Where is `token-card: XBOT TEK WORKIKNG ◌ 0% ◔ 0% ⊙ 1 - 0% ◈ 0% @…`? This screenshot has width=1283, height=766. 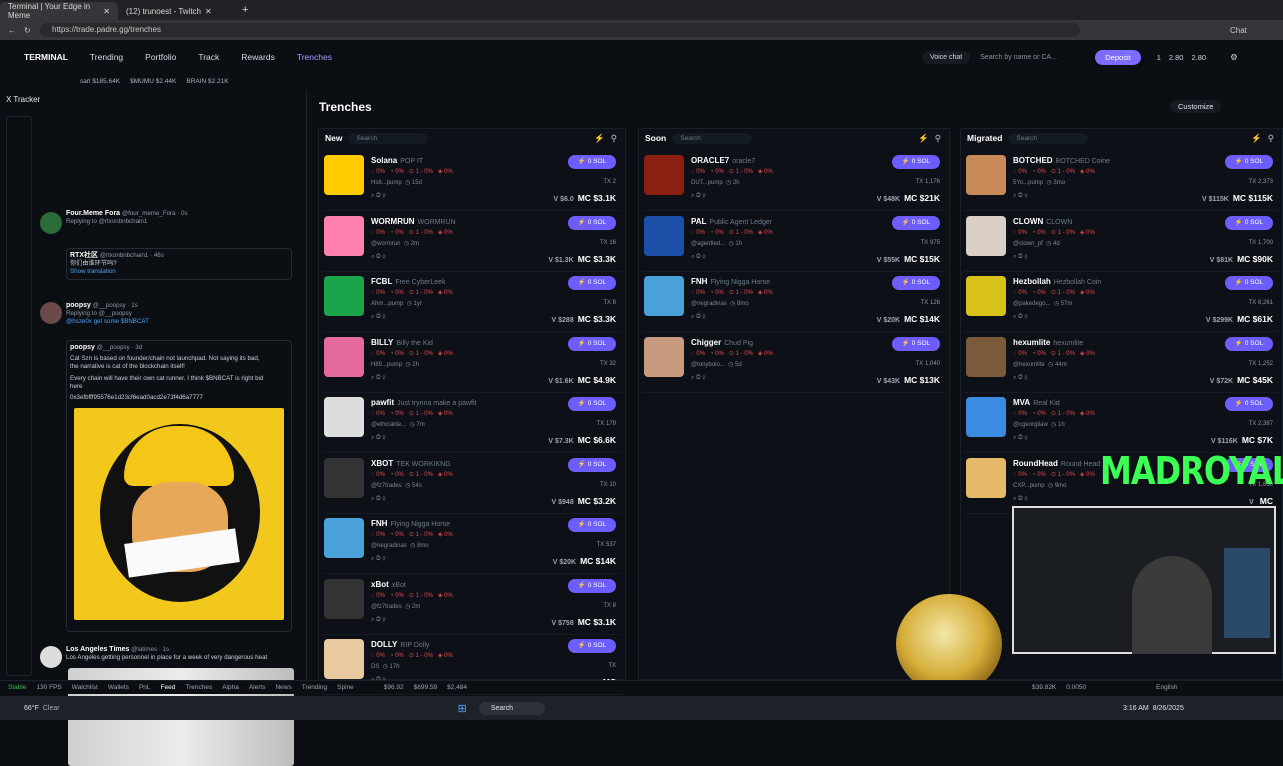 token-card: XBOT TEK WORKIKNG ◌ 0% ◔ 0% ⊙ 1 - 0% ◈ 0% @… is located at coordinates (472, 484).